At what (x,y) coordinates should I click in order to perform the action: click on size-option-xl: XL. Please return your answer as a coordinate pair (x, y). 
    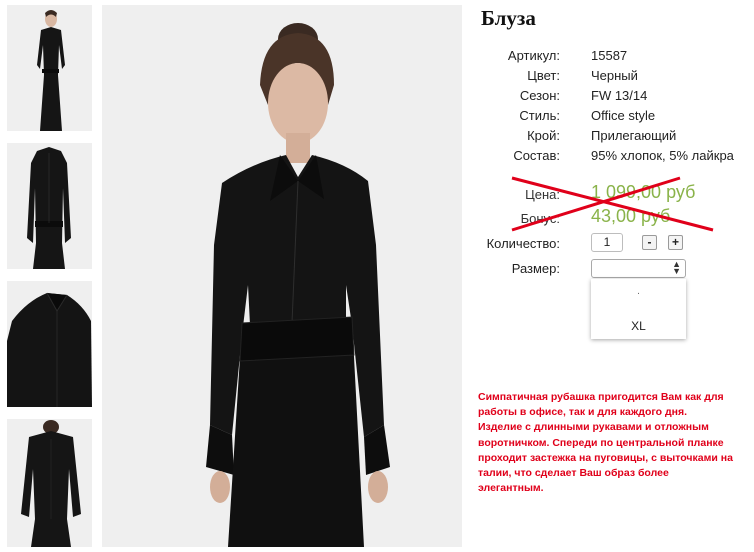
    Looking at the image, I should click on (638, 326).